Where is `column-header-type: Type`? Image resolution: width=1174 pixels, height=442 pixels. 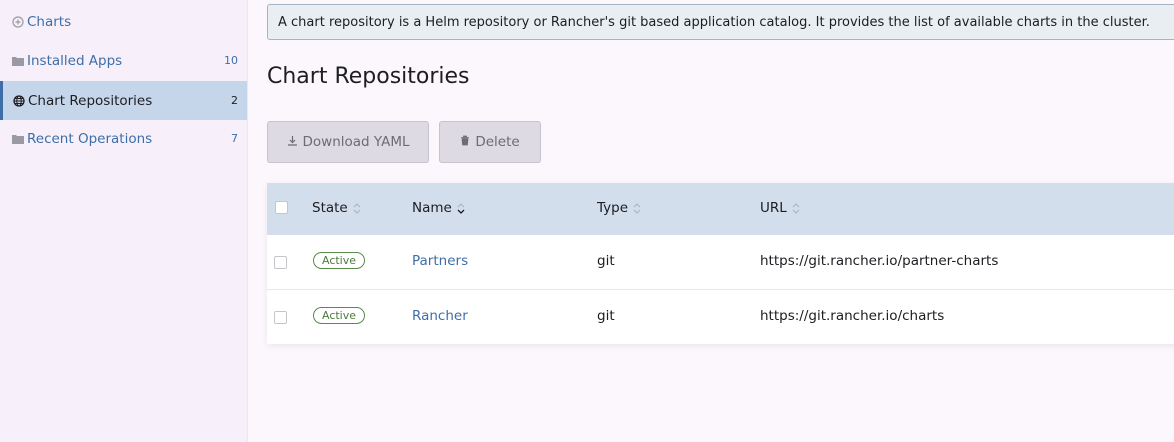
column-header-type: Type is located at coordinates (619, 208).